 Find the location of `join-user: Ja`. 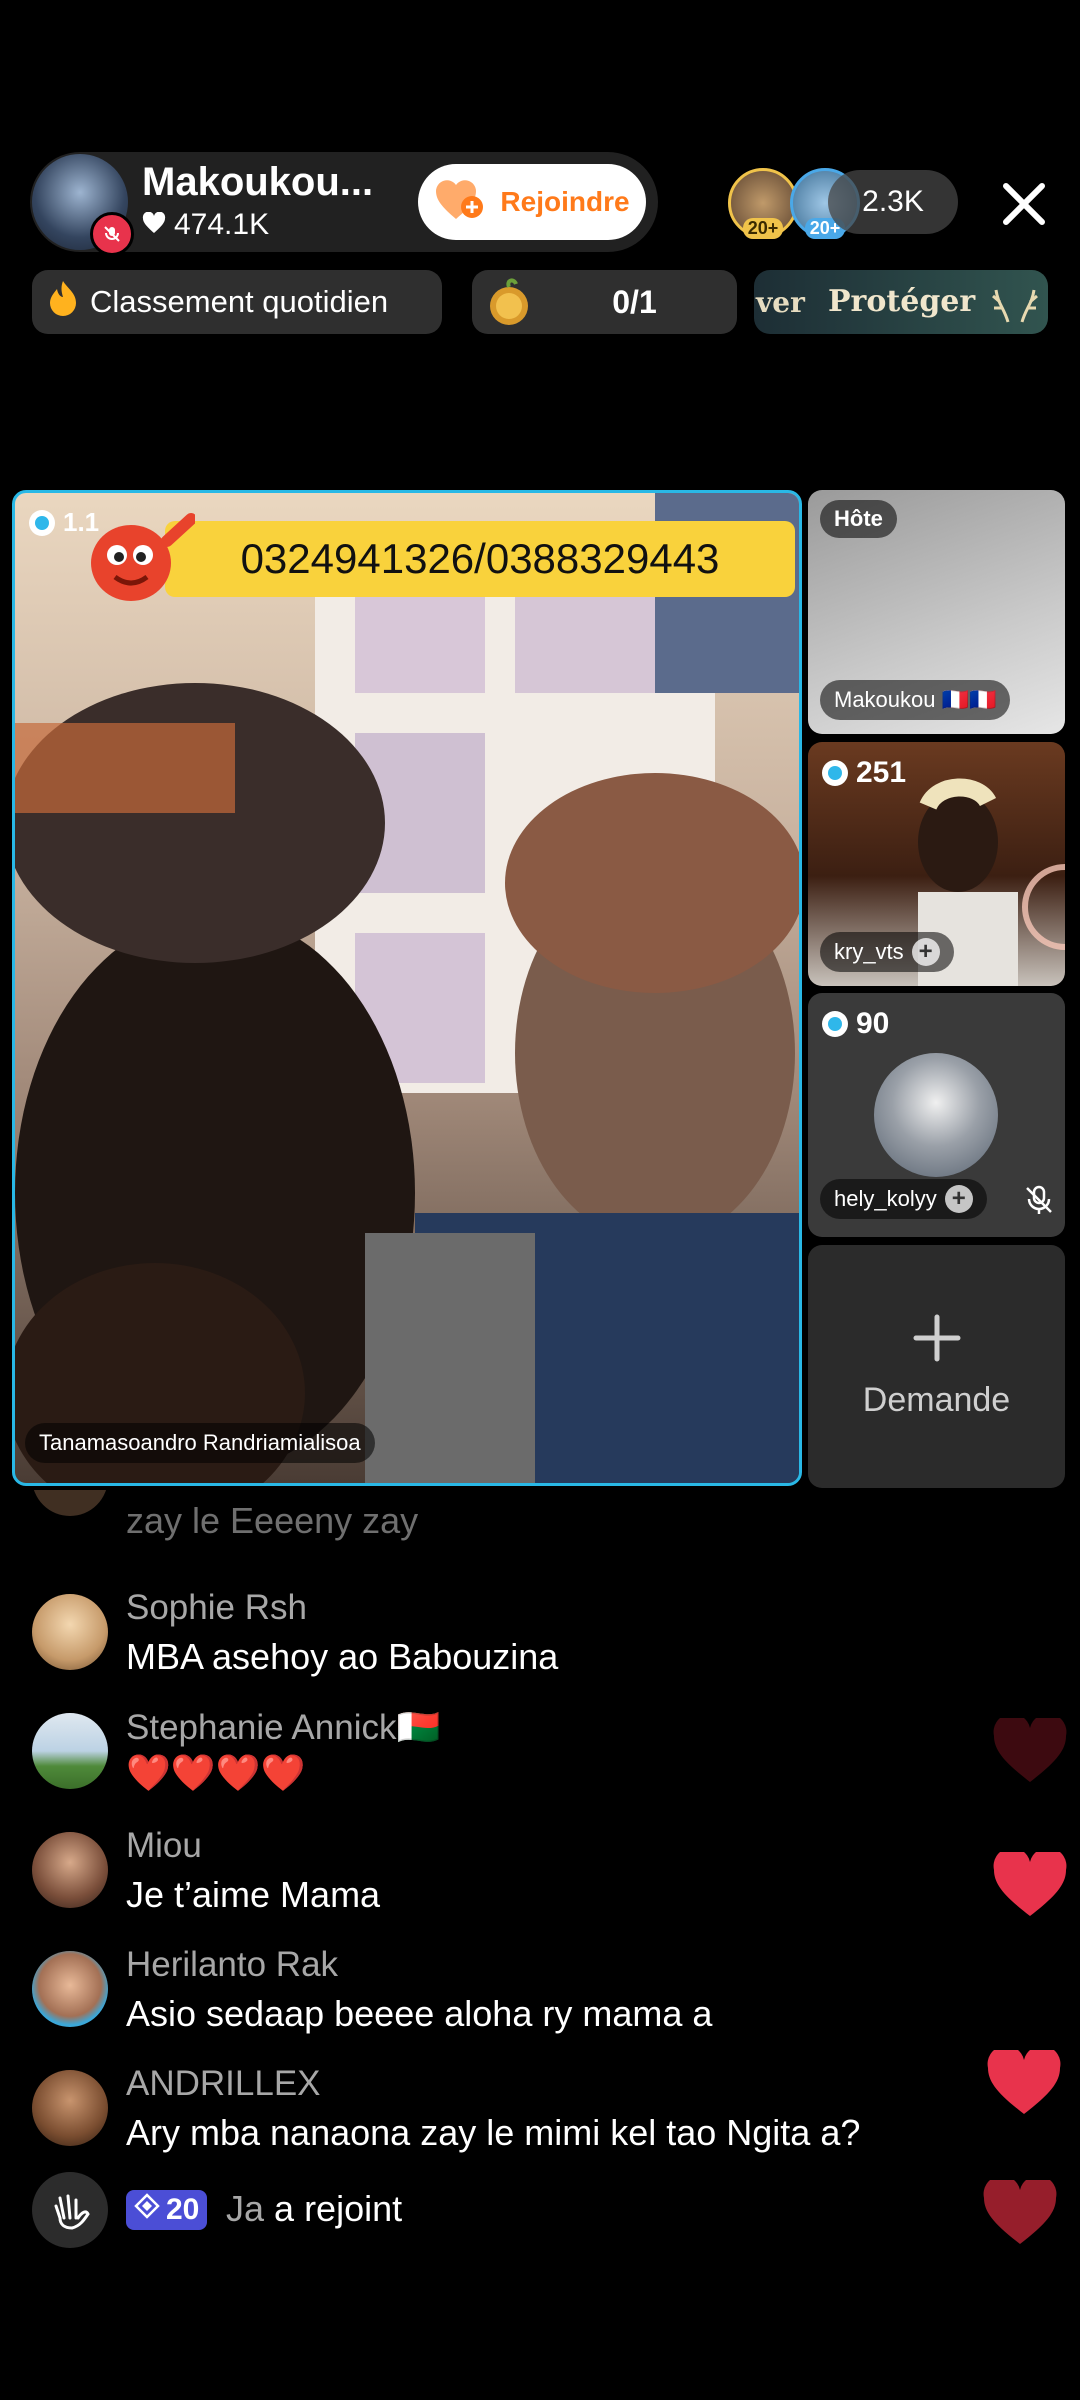

join-user: Ja is located at coordinates (245, 2208).